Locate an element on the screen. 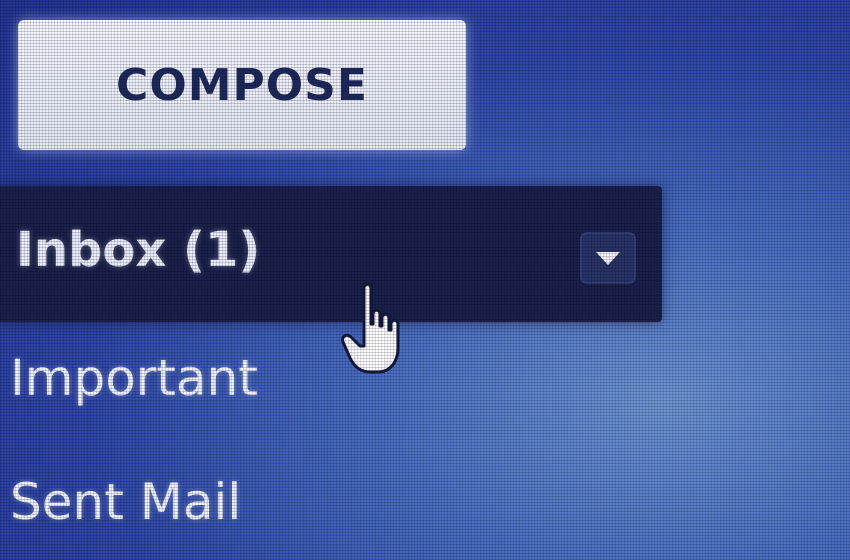  sidebar-item-label: Important is located at coordinates (134, 378).